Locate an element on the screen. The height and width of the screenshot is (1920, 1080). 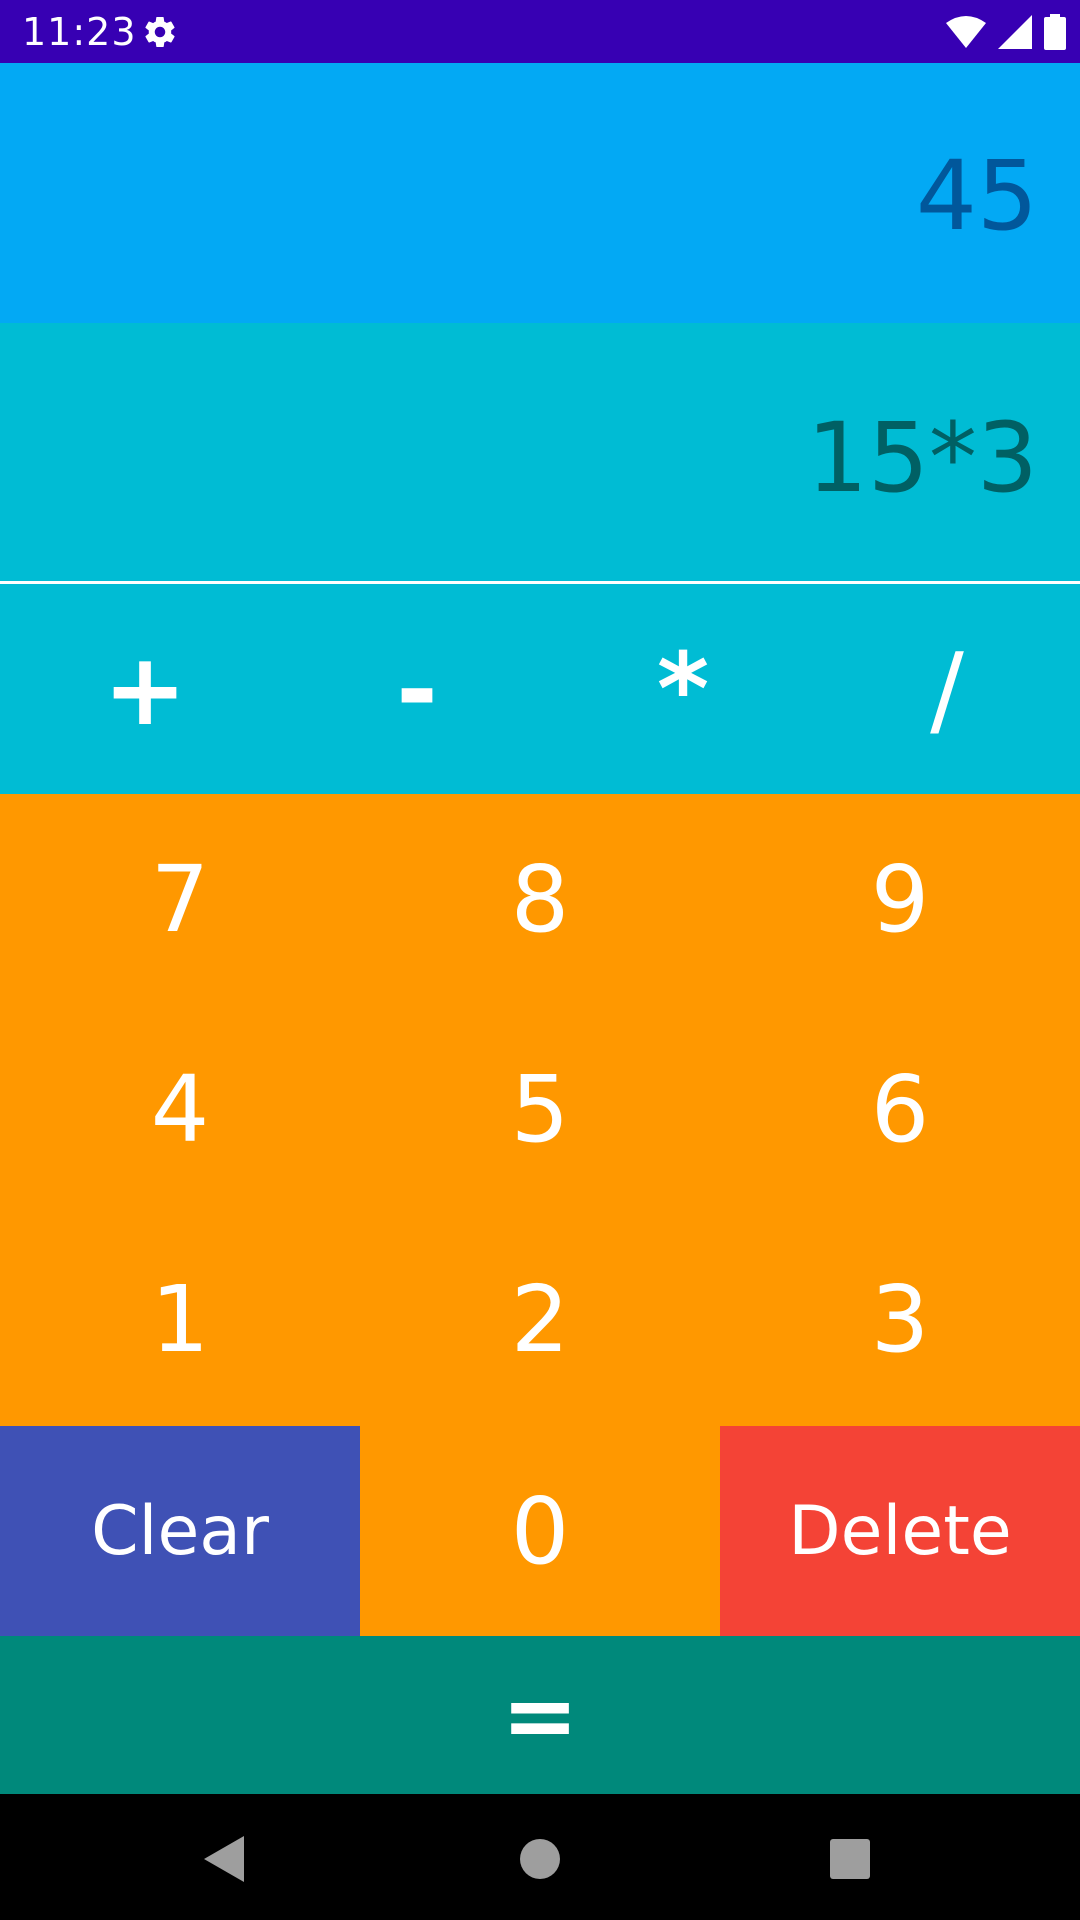
back-icon is located at coordinates (225, 1859).